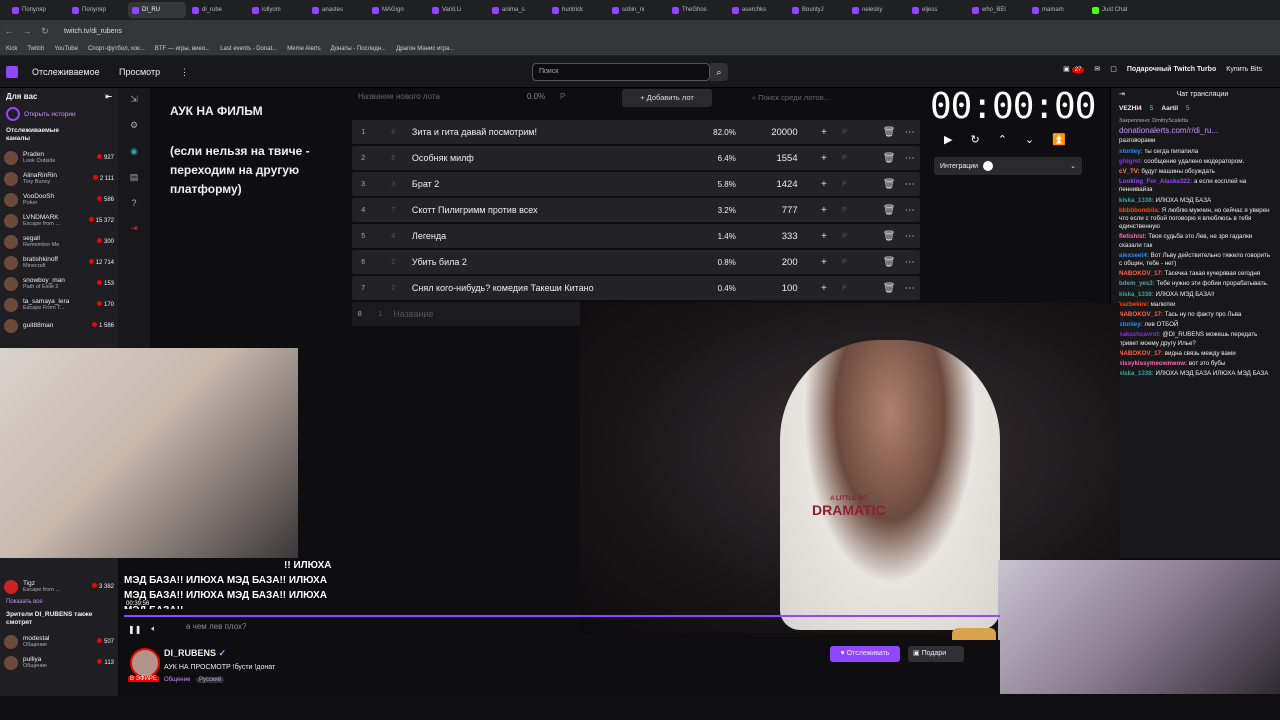  Describe the element at coordinates (195, 653) in the screenshot. I see `channel-name-heading: DI_RUBENS ✓` at that location.